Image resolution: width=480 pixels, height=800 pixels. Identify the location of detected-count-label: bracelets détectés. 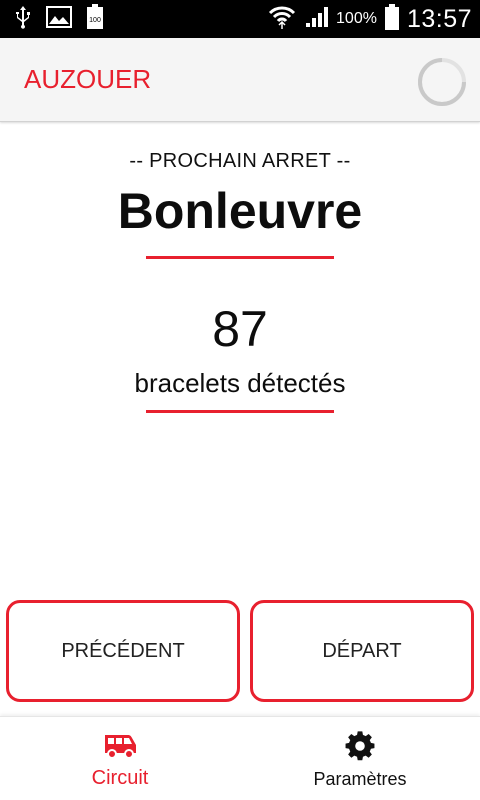
(240, 383).